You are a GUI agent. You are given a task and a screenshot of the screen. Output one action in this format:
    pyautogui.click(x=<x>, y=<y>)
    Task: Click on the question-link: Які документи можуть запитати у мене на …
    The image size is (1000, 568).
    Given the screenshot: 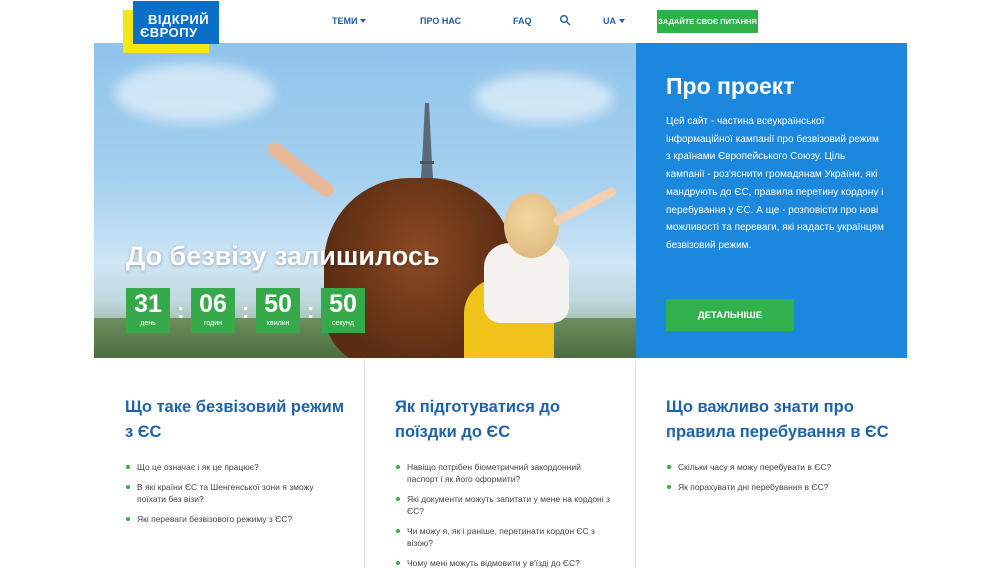 What is the action you would take?
    pyautogui.click(x=502, y=505)
    